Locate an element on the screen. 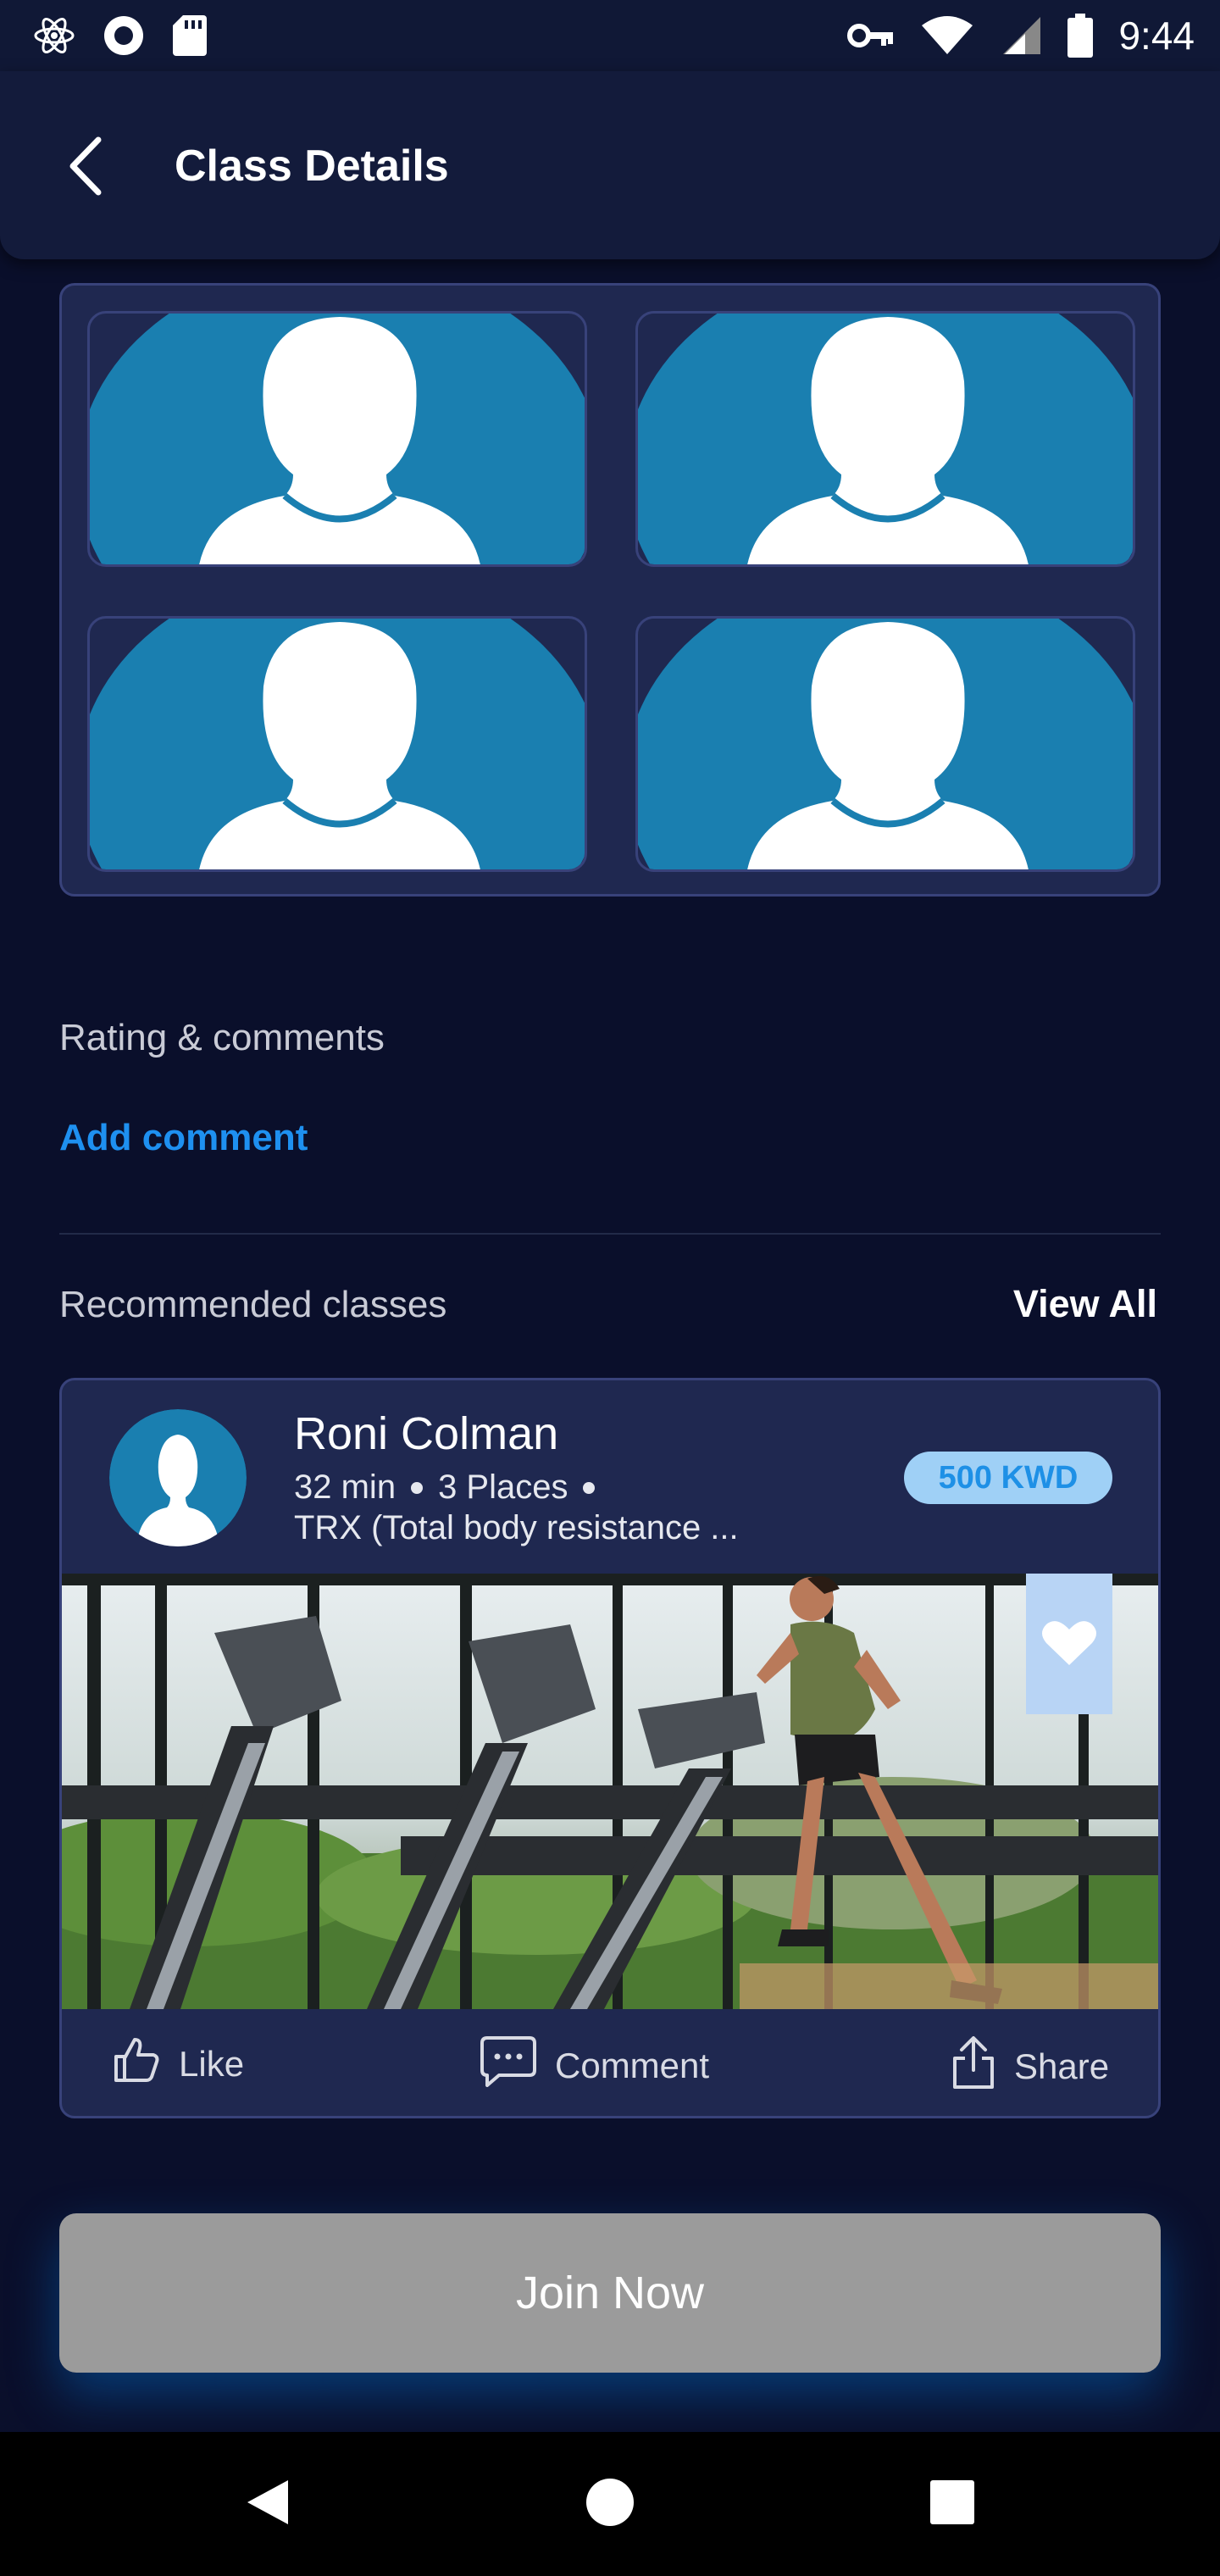 This screenshot has width=1220, height=2576. nav-back-button is located at coordinates (268, 2504).